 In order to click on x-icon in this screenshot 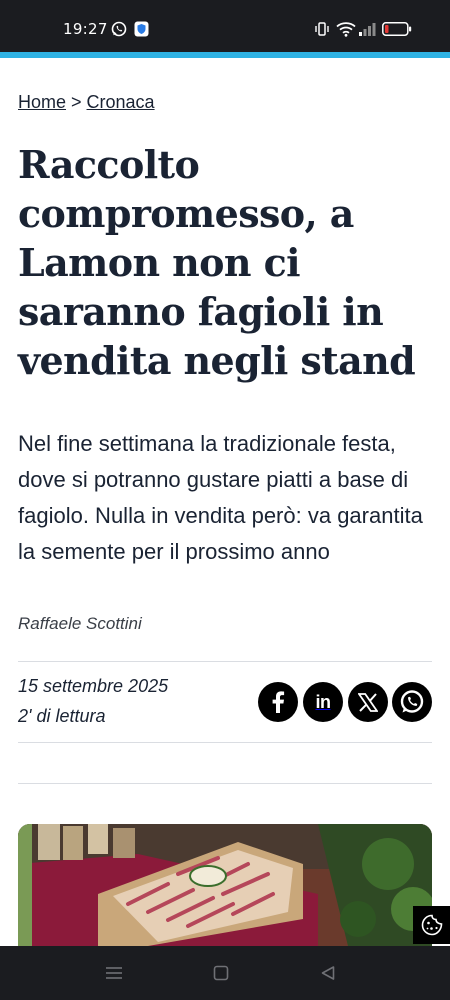, I will do `click(368, 702)`.